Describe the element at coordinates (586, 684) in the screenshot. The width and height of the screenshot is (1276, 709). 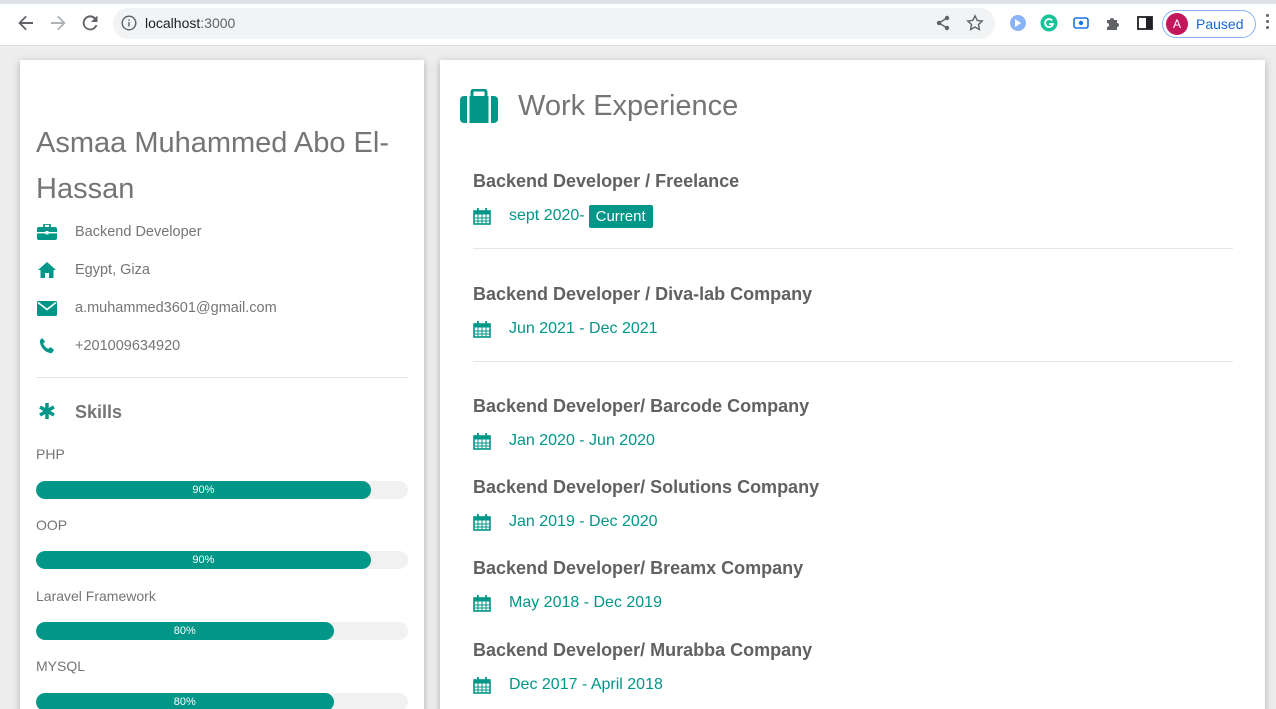
I see `date-range: Dec 2017 - April 2018` at that location.